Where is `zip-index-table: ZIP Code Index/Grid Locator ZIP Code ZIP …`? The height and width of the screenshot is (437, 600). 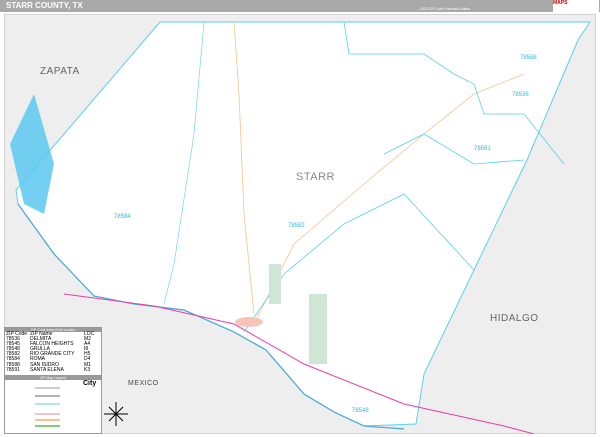 zip-index-table: ZIP Code Index/Grid Locator ZIP Code ZIP … is located at coordinates (53, 351).